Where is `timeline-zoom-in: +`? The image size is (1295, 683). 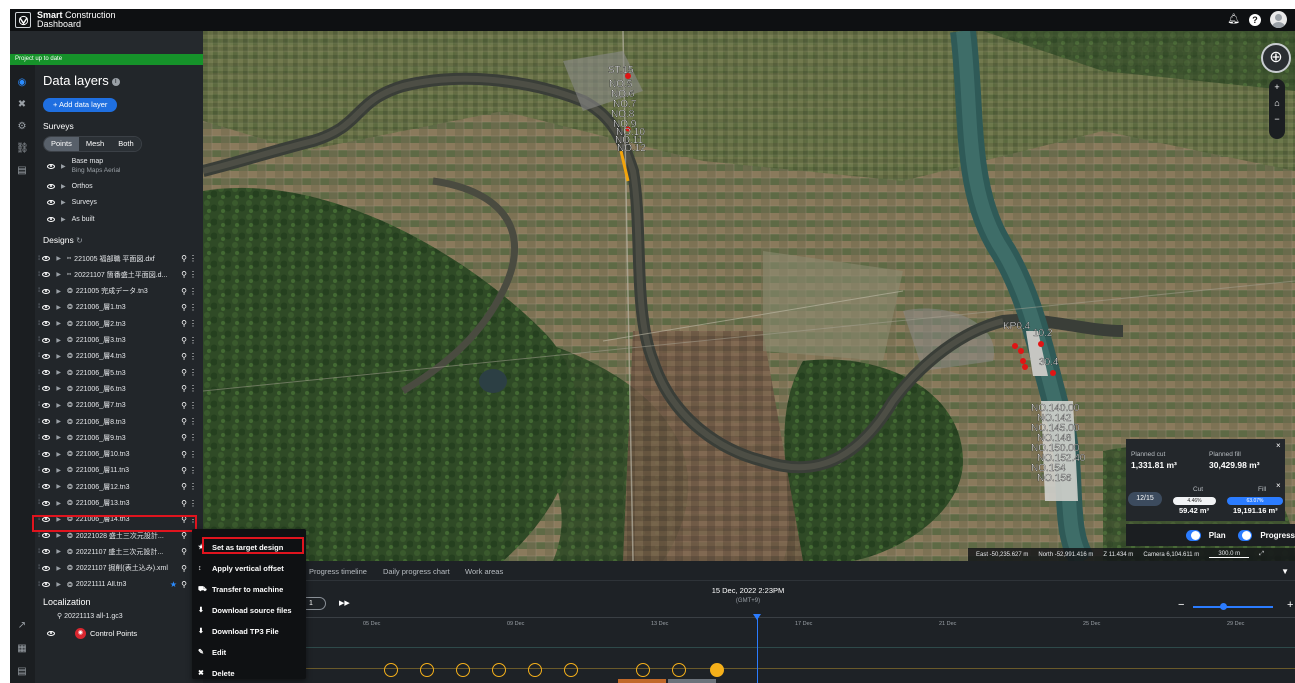
timeline-zoom-in: + is located at coordinates (1290, 605).